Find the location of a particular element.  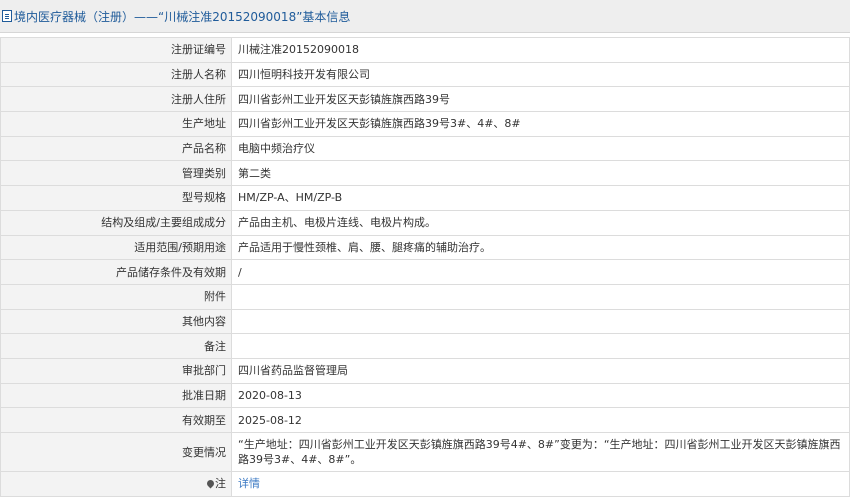

table-row: 备注 is located at coordinates (425, 346).